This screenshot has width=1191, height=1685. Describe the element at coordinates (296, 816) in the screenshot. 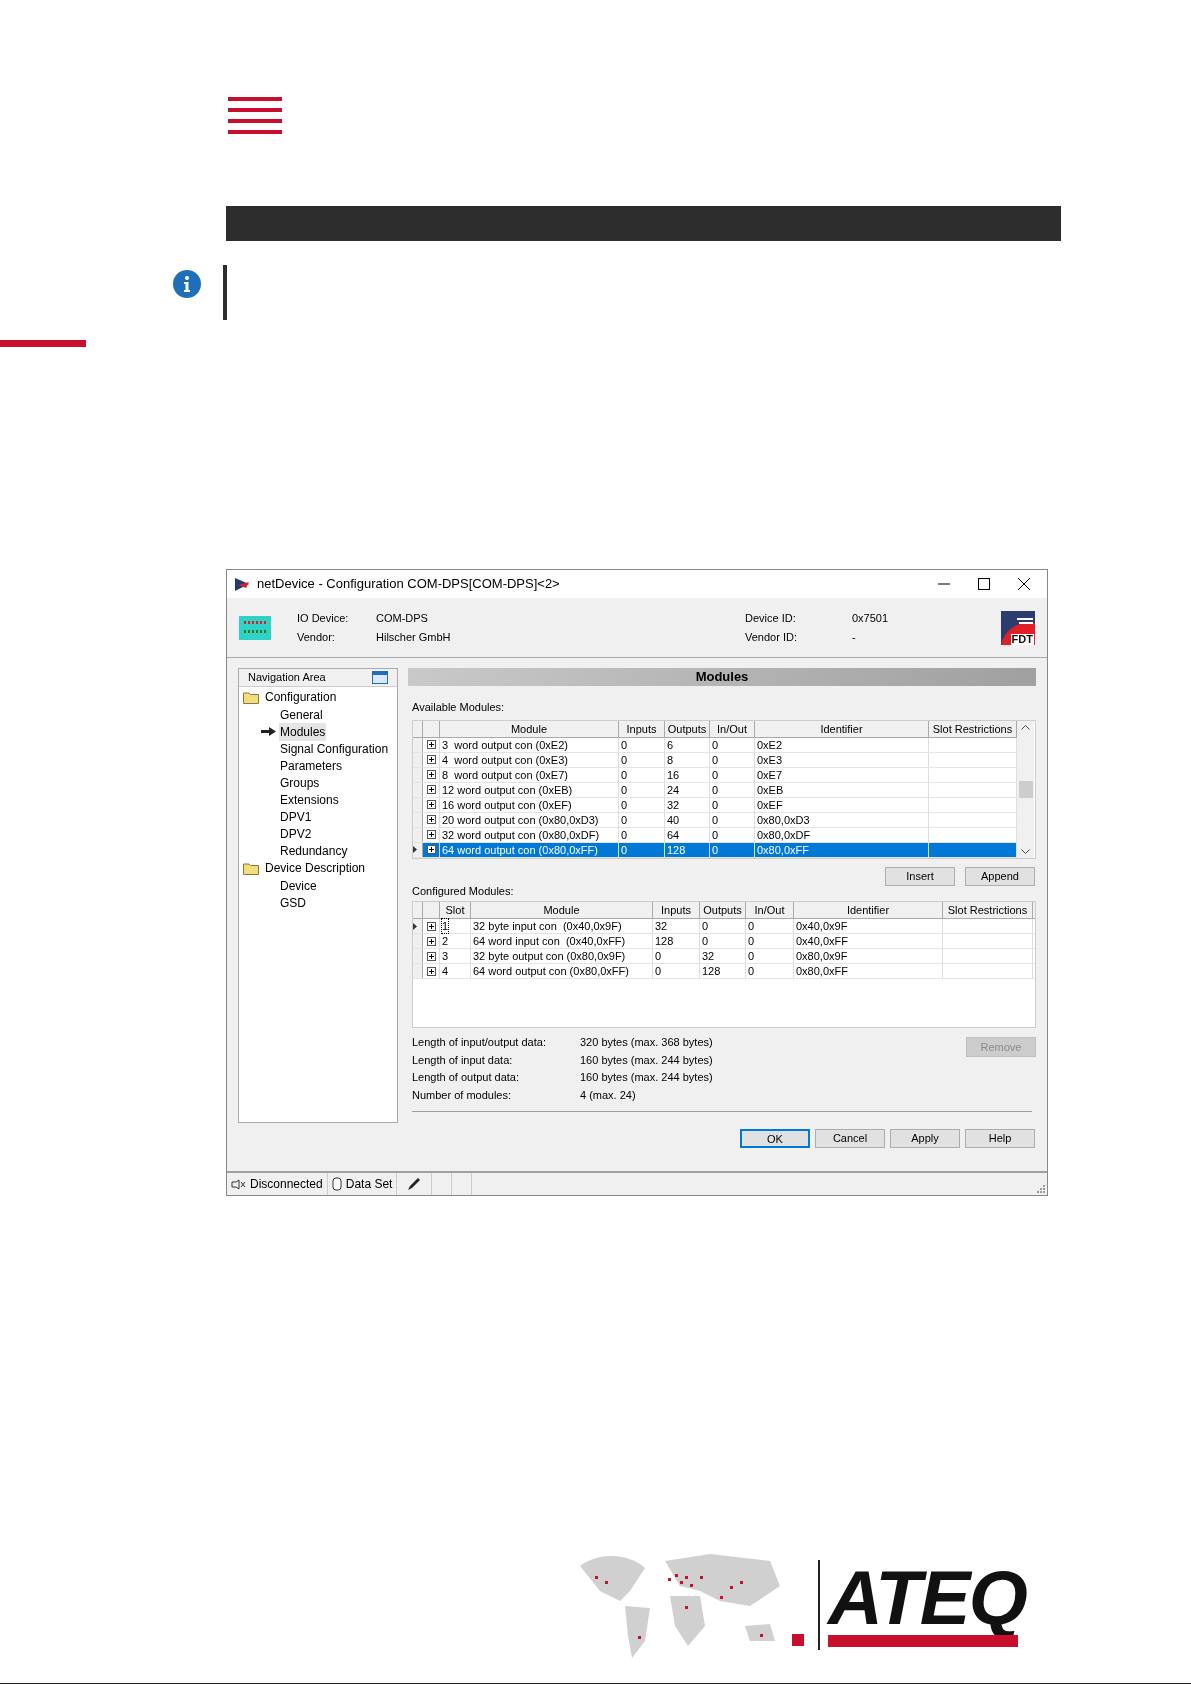

I see `tree-item: DPV1` at that location.